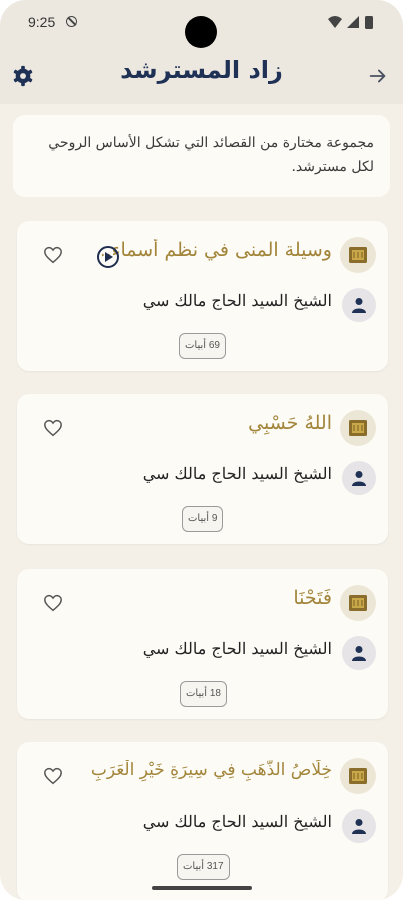 This screenshot has height=900, width=403. I want to click on app-header: زاد المسترشد, so click(201, 76).